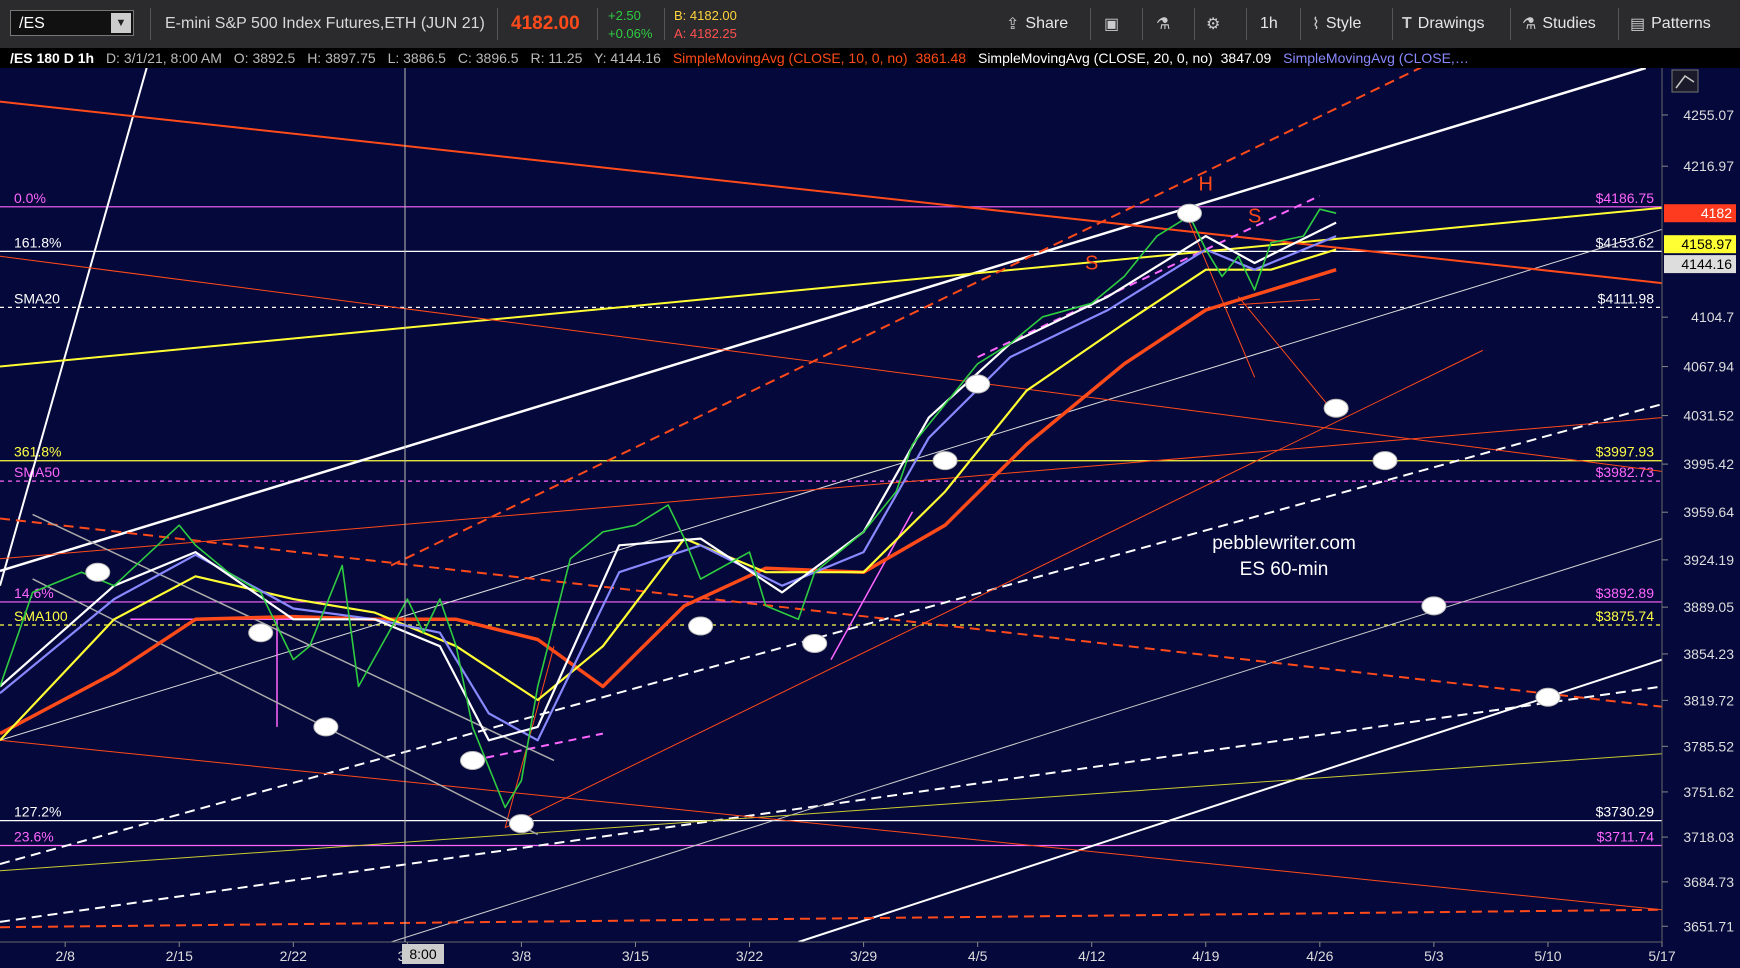 The image size is (1740, 968). What do you see at coordinates (341, 58) in the screenshot?
I see `info-high: H: 3897.75` at bounding box center [341, 58].